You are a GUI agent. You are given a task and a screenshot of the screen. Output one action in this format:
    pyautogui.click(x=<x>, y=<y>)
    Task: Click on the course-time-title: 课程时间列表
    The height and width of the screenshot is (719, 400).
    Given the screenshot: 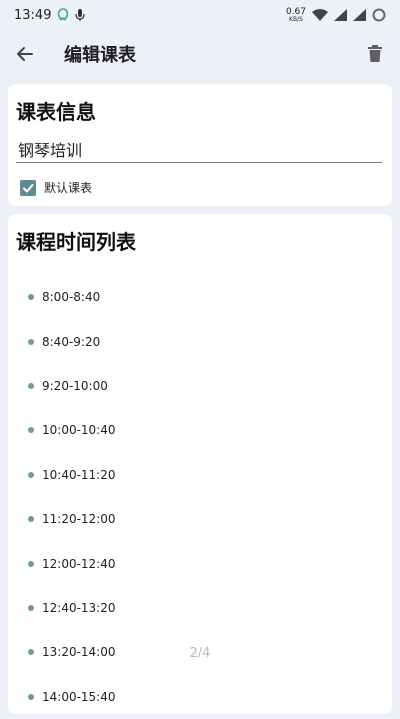 What is the action you would take?
    pyautogui.click(x=76, y=242)
    